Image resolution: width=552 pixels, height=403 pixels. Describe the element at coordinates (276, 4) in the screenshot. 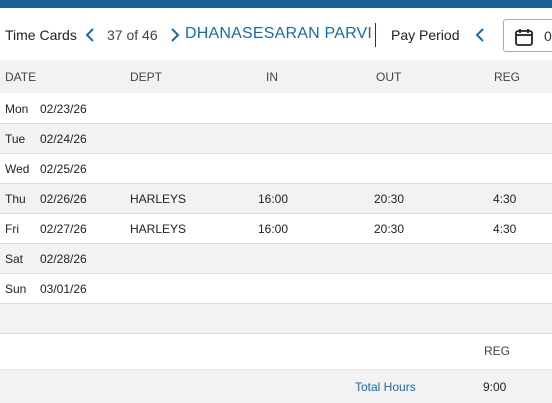

I see `top-accent-bar` at that location.